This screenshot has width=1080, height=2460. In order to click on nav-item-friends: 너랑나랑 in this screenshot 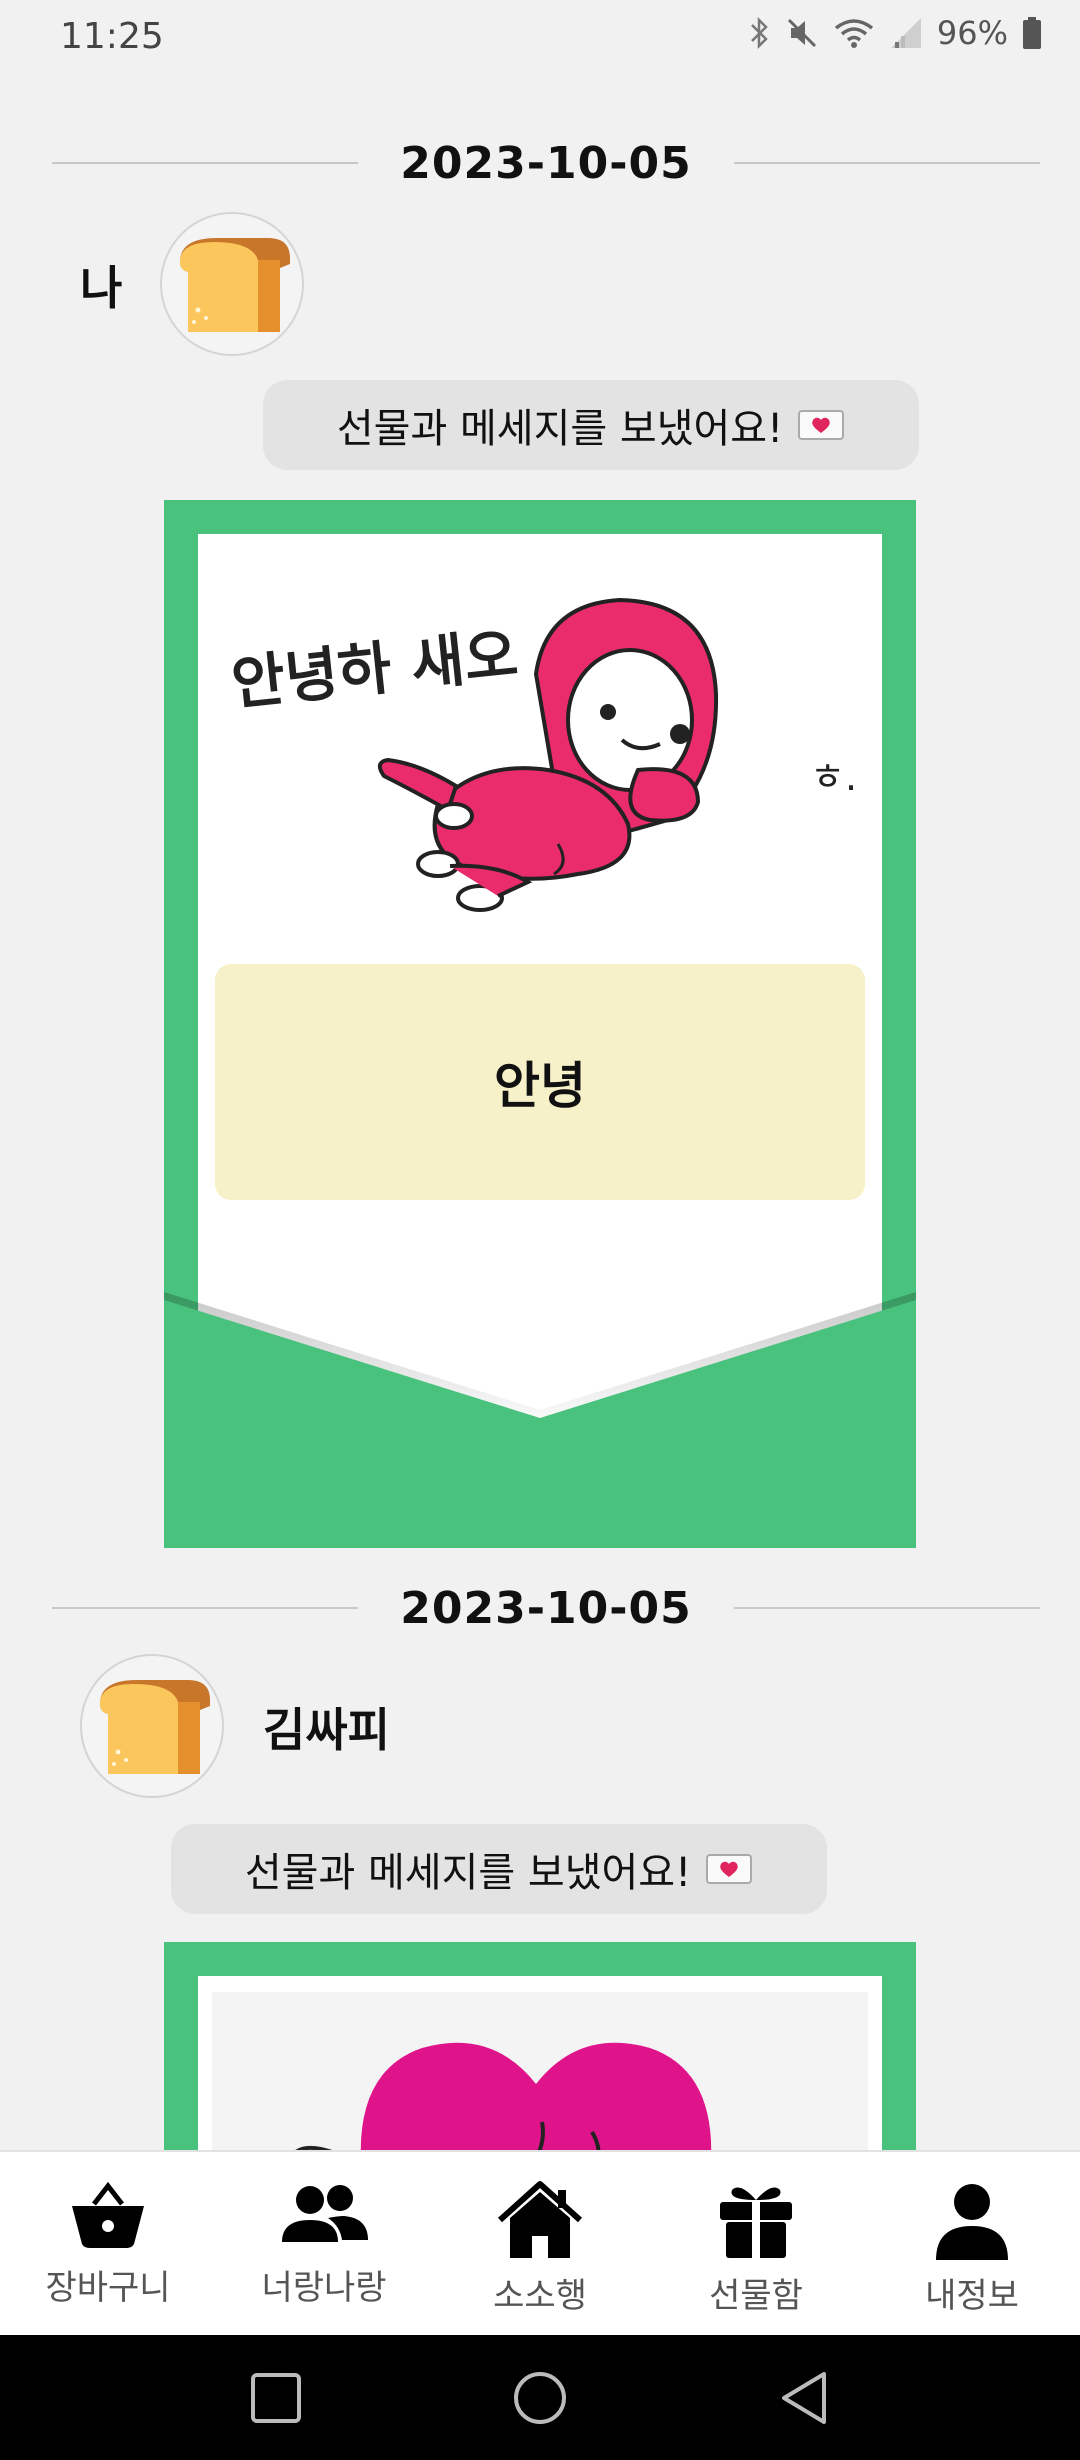, I will do `click(324, 2244)`.